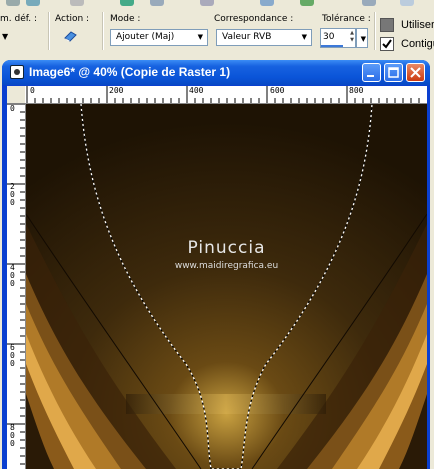 The height and width of the screenshot is (469, 434). What do you see at coordinates (371, 72) in the screenshot?
I see `minimize-button` at bounding box center [371, 72].